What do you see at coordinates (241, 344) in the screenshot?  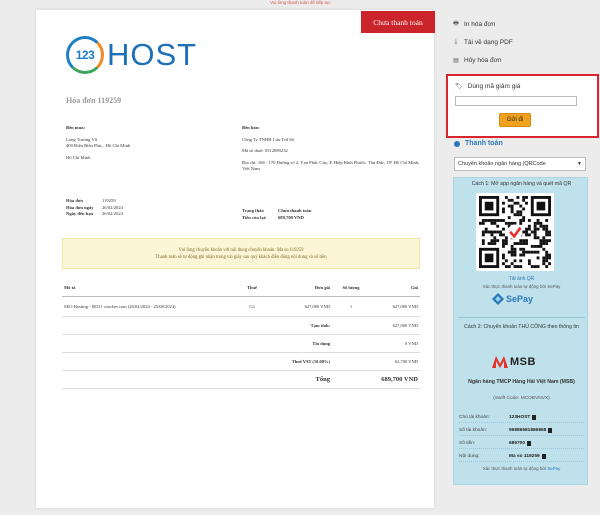 I see `credit-row: Tín dụng 0 VND` at bounding box center [241, 344].